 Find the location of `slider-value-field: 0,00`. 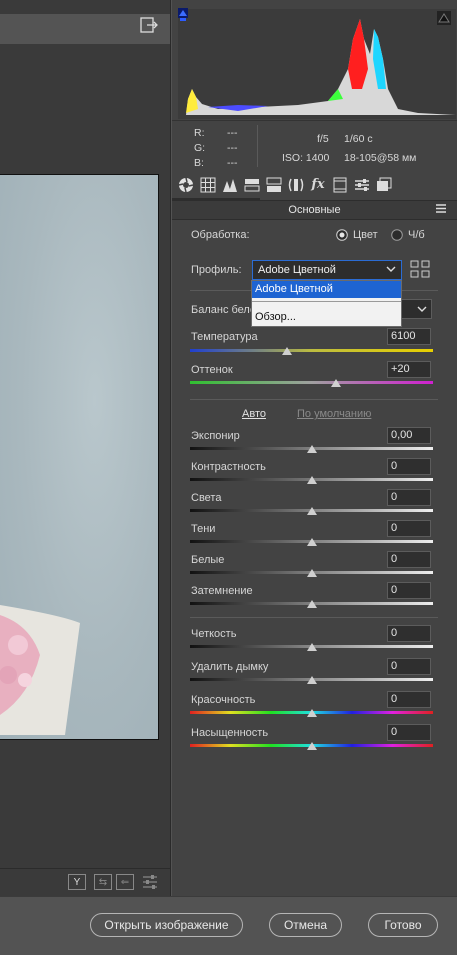

slider-value-field: 0,00 is located at coordinates (409, 435).